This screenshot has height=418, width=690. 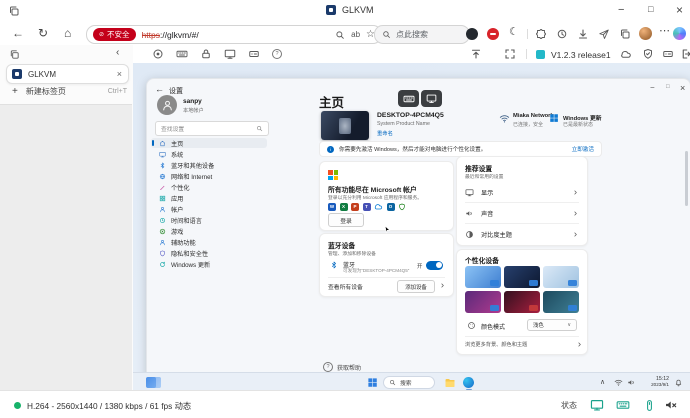 What do you see at coordinates (14, 11) in the screenshot?
I see `tab-manager-icon` at bounding box center [14, 11].